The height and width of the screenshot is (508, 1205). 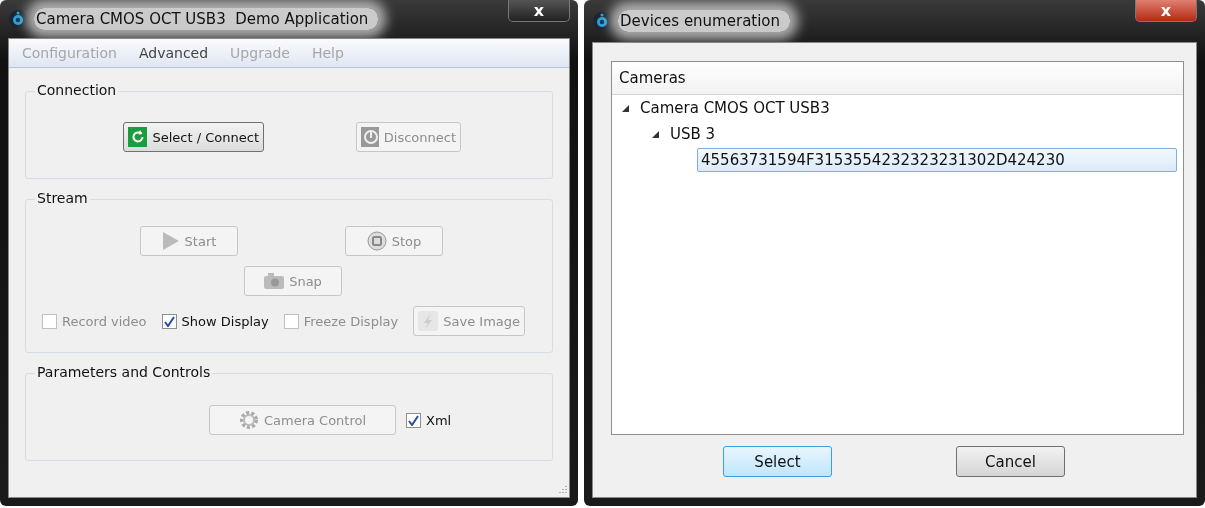 I want to click on gear-icon, so click(x=248, y=420).